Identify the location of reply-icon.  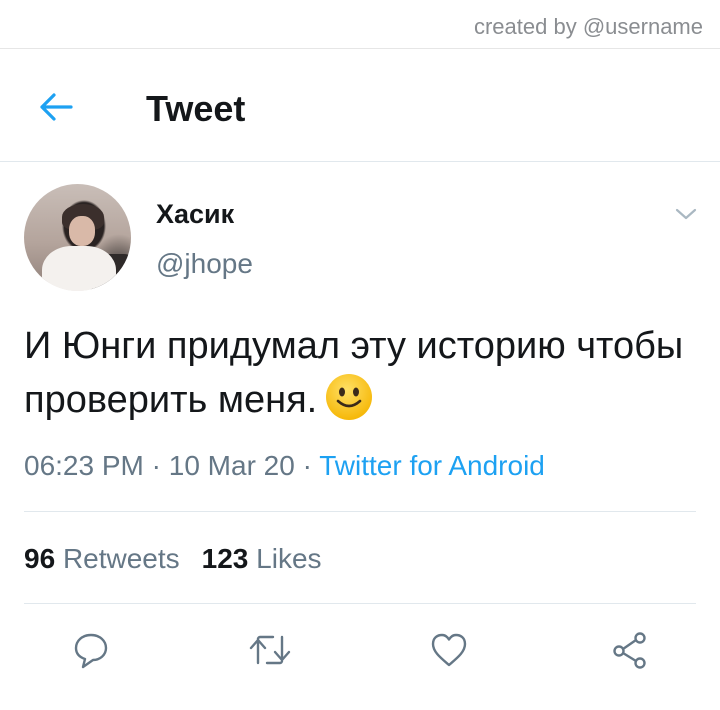
(91, 651).